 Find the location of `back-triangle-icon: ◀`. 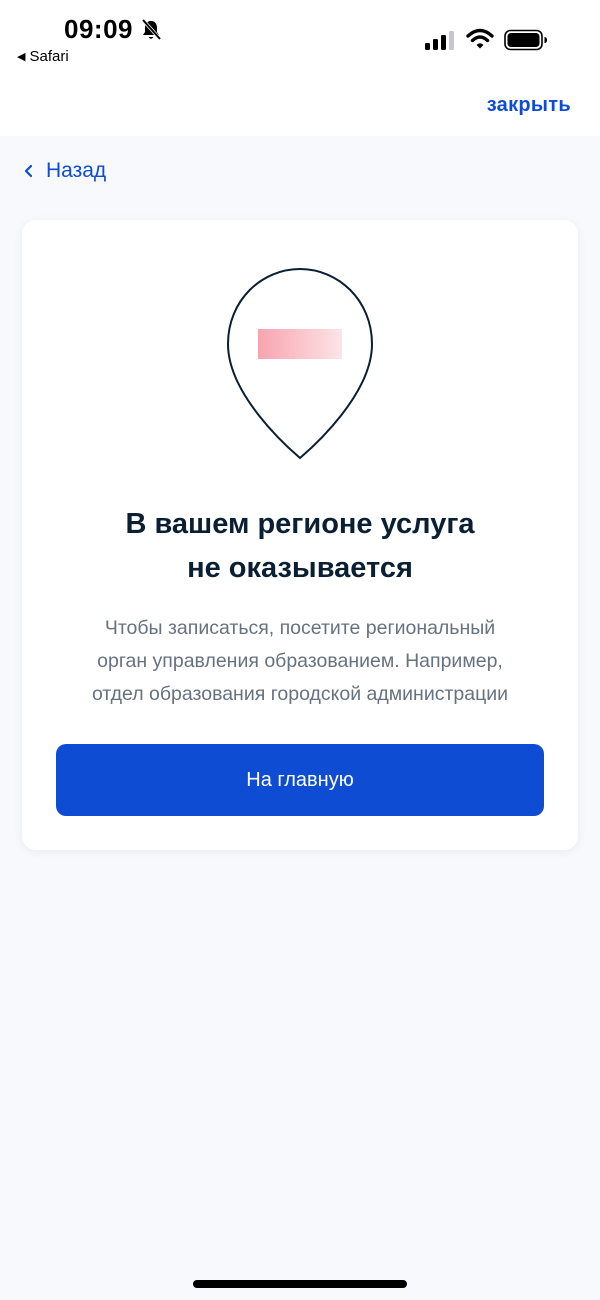

back-triangle-icon: ◀ is located at coordinates (21, 57).